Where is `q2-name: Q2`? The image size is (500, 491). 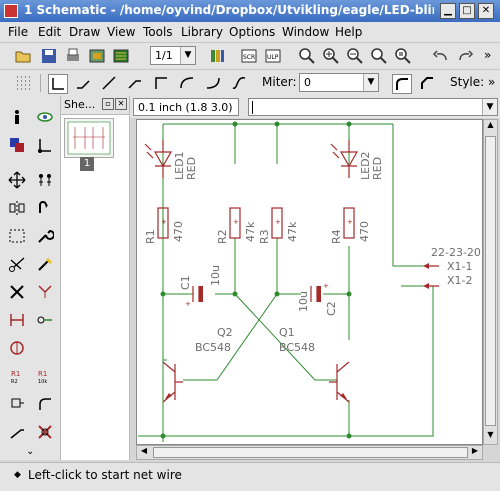 q2-name: Q2 is located at coordinates (225, 332).